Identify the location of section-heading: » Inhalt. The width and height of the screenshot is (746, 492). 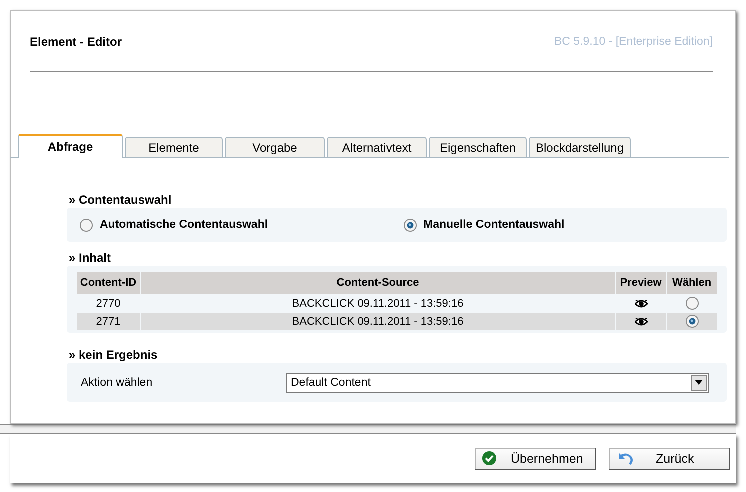
(90, 258).